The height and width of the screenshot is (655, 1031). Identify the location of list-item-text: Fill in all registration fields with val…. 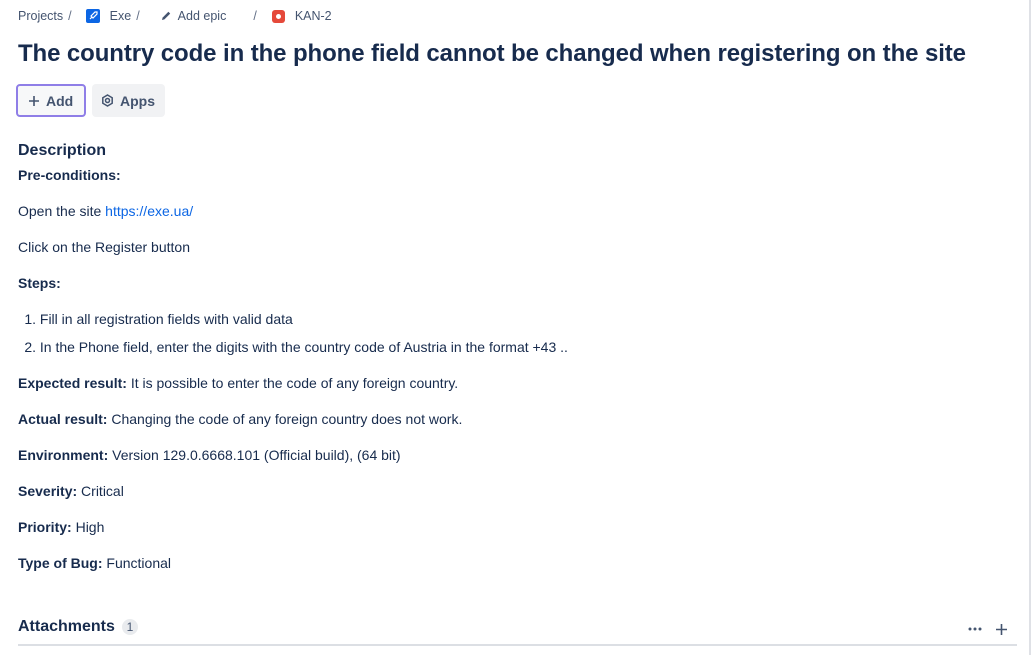
(166, 319).